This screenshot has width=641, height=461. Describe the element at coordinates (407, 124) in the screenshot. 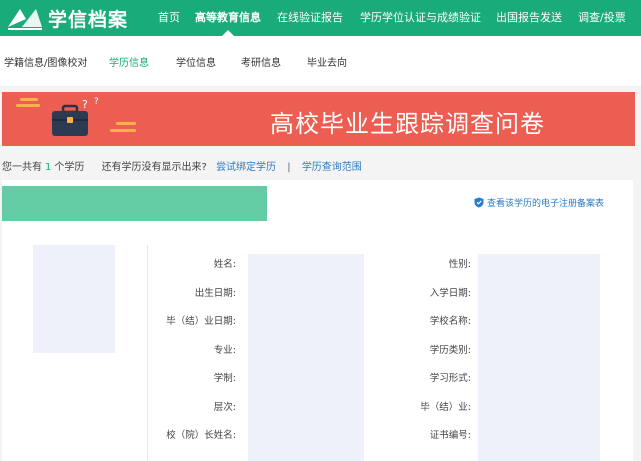

I see `banner-title: 高校毕业生跟踪调查问卷` at that location.